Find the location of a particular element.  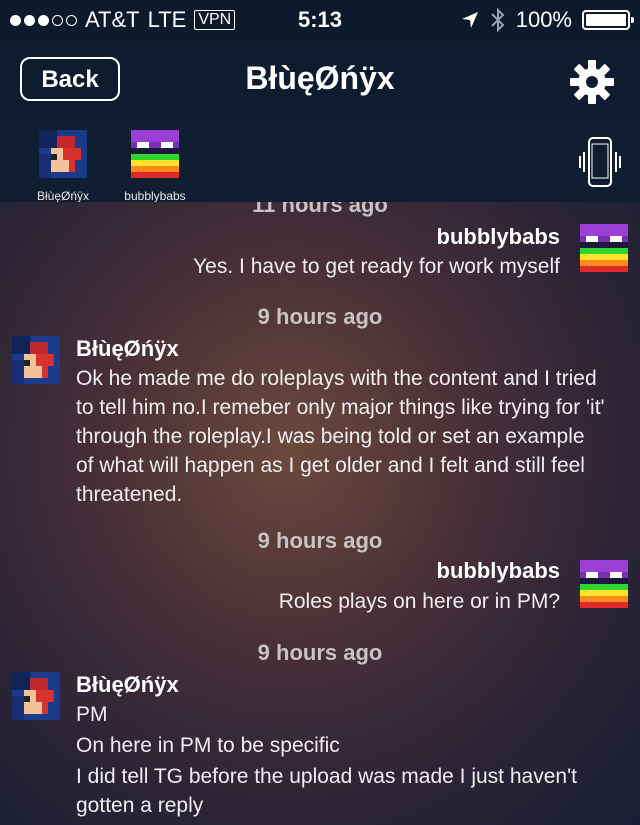

battery-percent: 100% is located at coordinates (543, 19).